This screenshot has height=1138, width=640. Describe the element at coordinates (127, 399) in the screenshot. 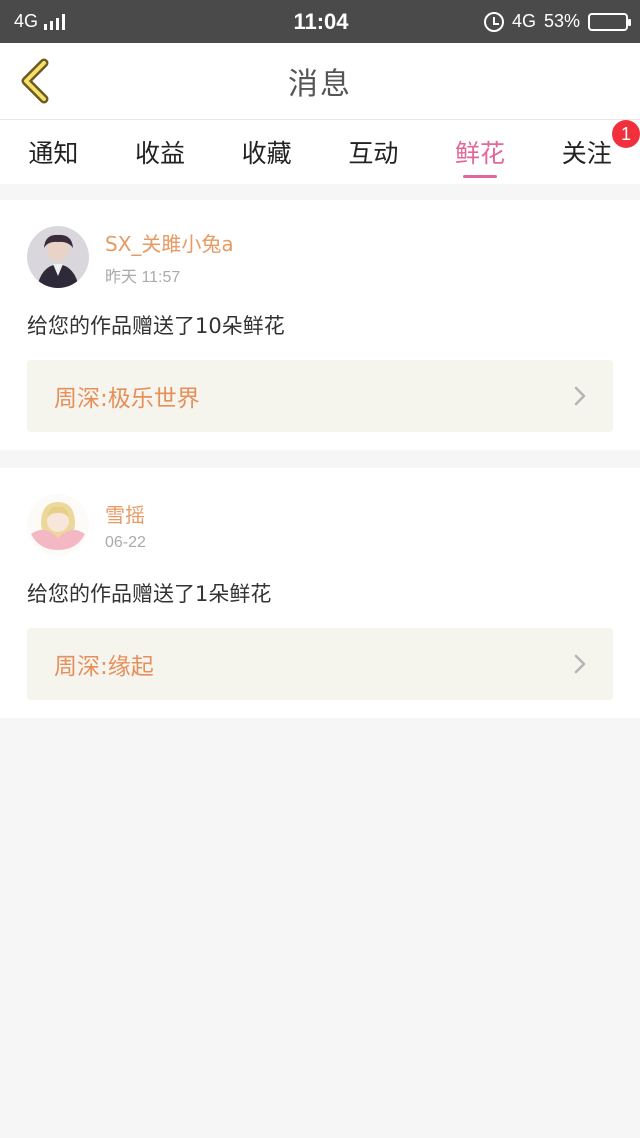

I see `work-title: 周深:极乐世界` at that location.